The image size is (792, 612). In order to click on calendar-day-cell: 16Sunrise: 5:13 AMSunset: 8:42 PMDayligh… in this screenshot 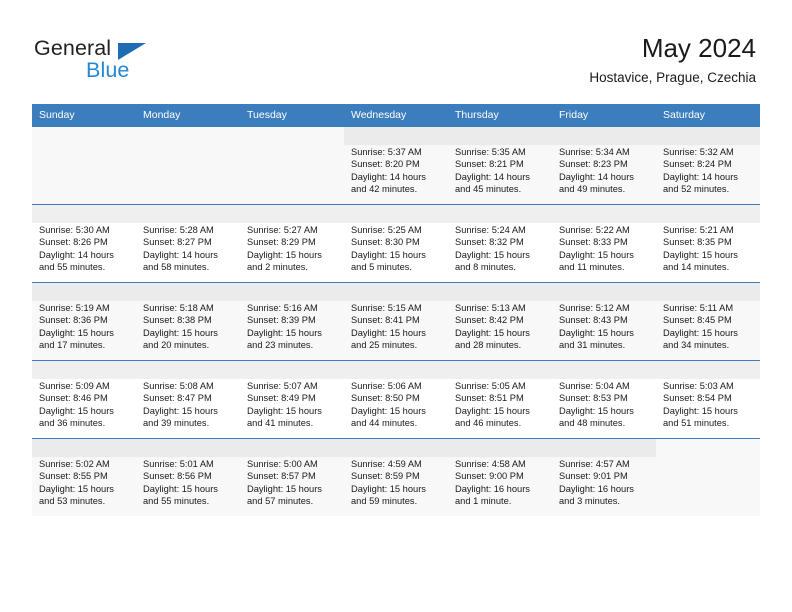, I will do `click(500, 321)`.